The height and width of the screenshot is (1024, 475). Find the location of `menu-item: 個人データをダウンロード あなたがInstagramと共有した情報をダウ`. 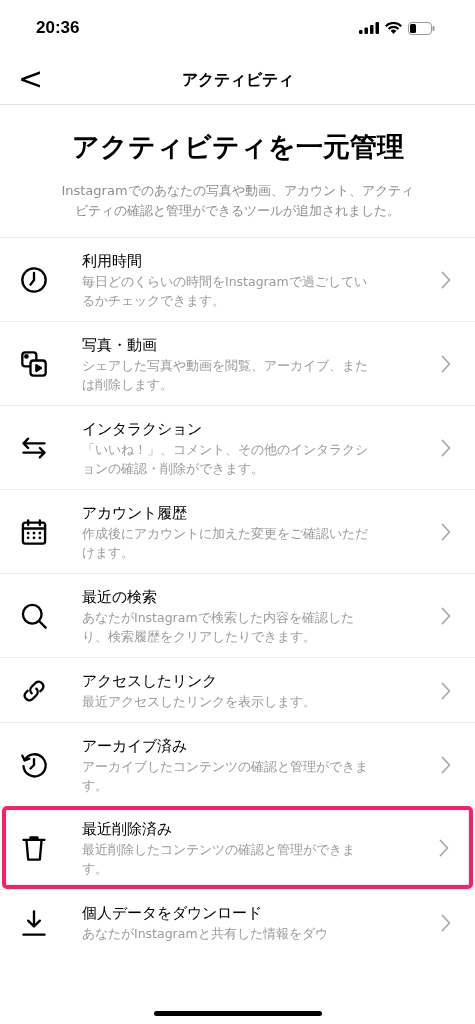

menu-item: 個人データをダウンロード あなたがInstagramと共有した情報をダウ is located at coordinates (237, 921).